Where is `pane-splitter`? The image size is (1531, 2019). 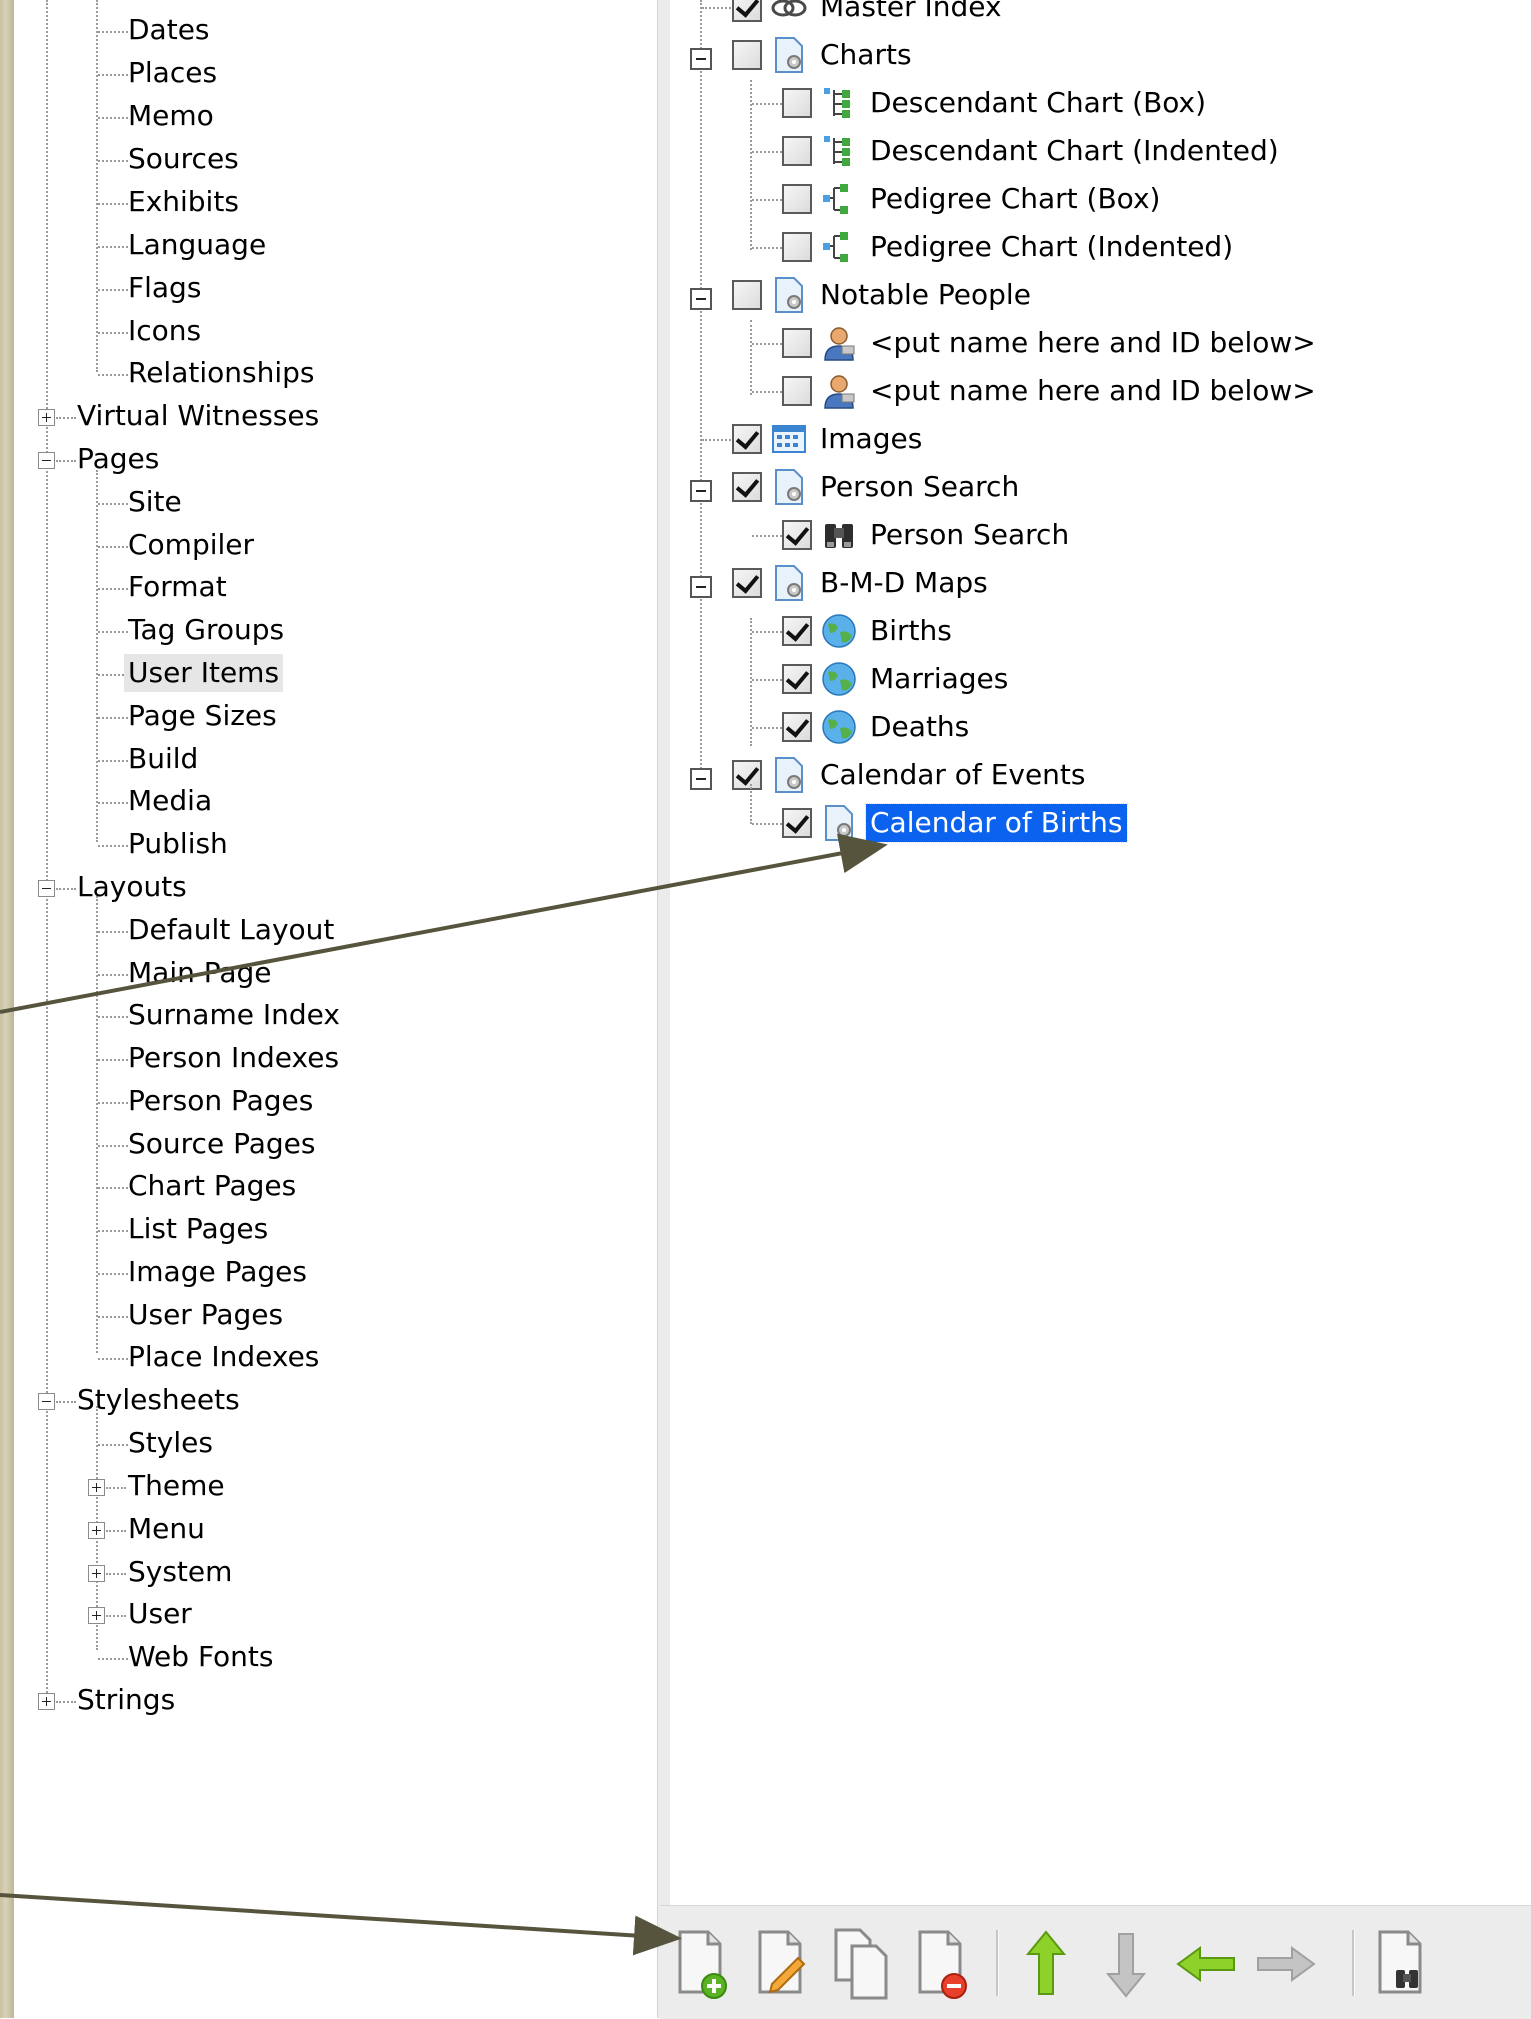
pane-splitter is located at coordinates (664, 1009).